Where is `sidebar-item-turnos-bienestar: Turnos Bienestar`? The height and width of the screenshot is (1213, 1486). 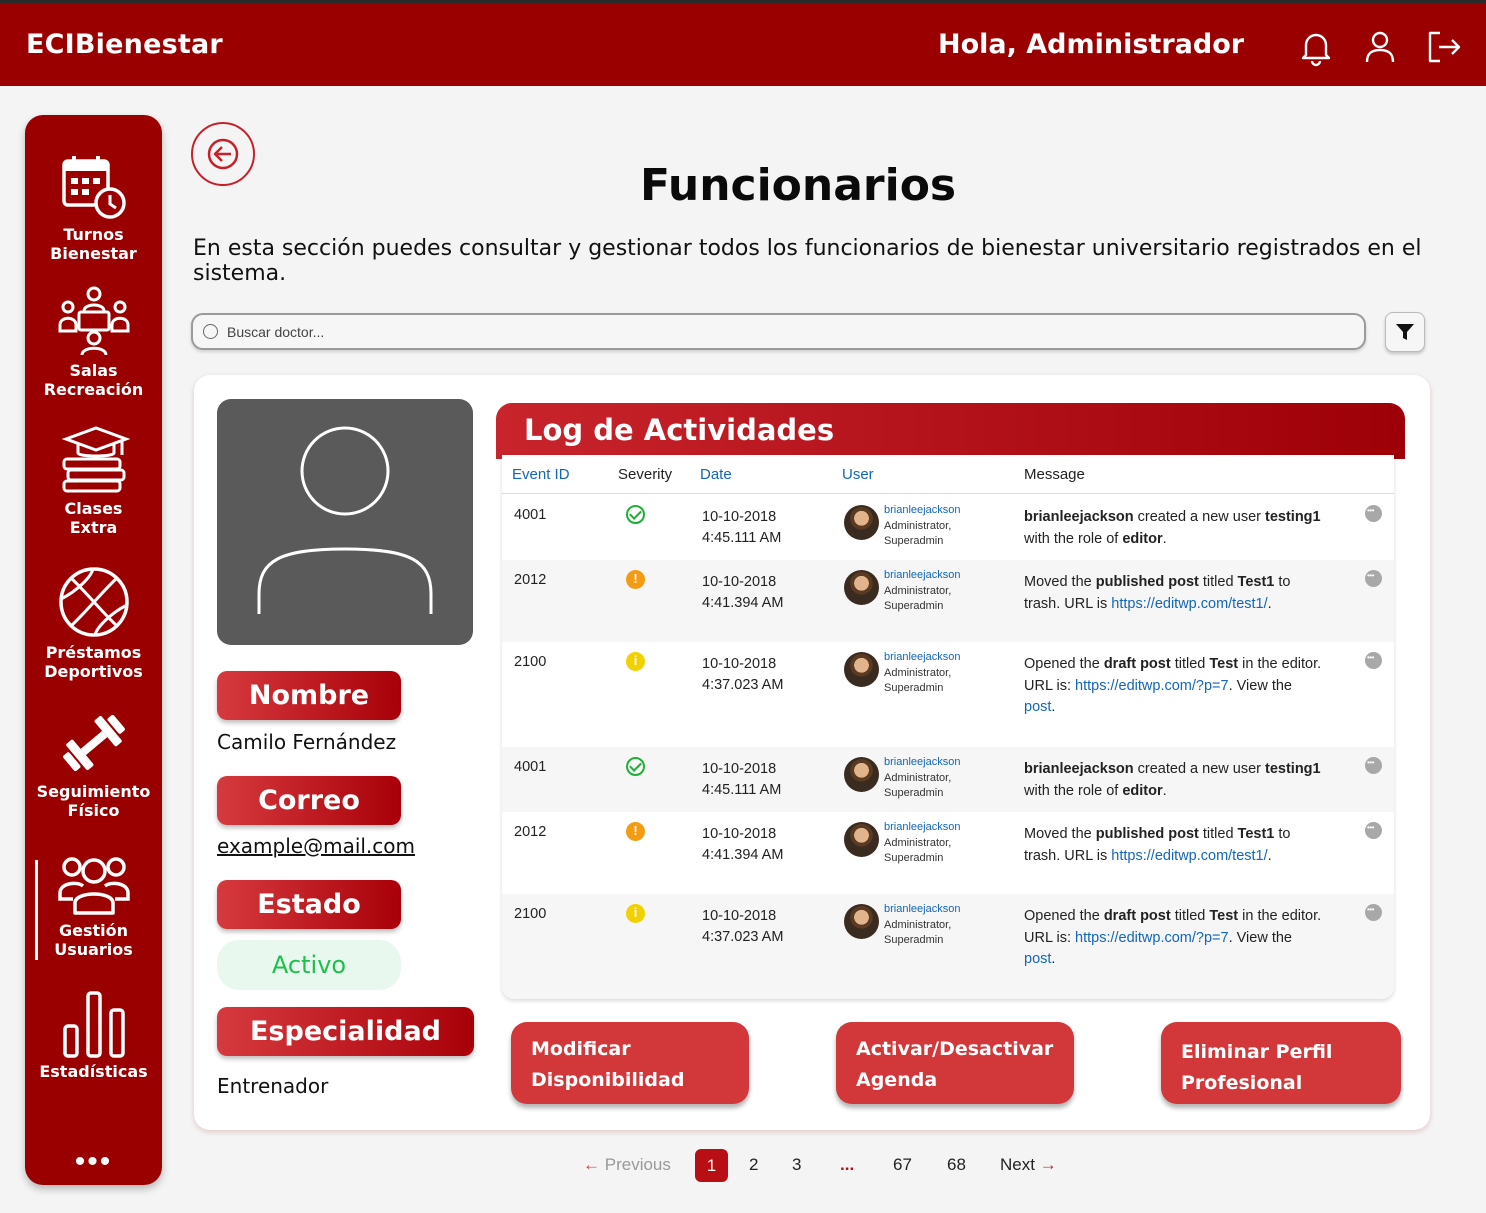 sidebar-item-turnos-bienestar: Turnos Bienestar is located at coordinates (93, 208).